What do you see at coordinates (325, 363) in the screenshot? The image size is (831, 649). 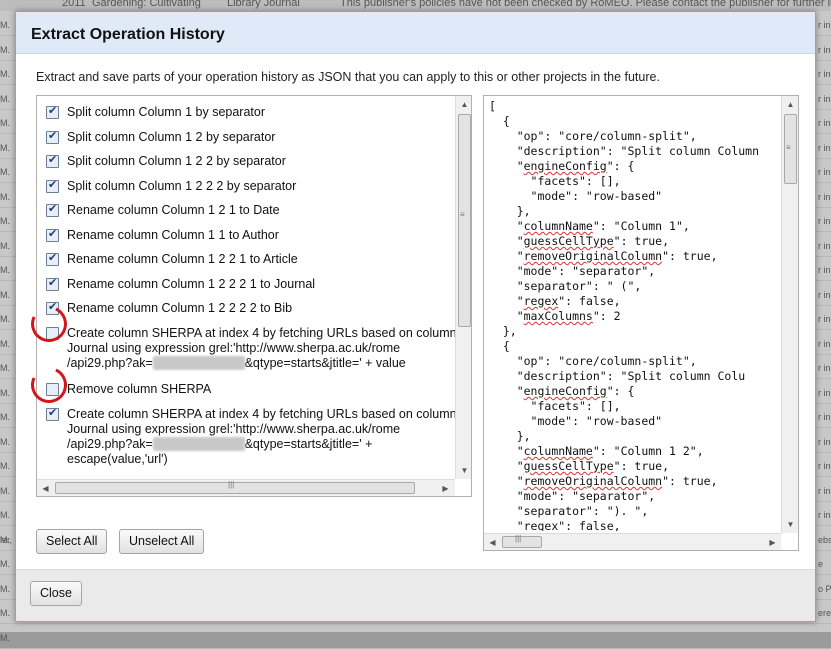 I see `operation-label-part: &qtype=starts&jtitle=' + value` at bounding box center [325, 363].